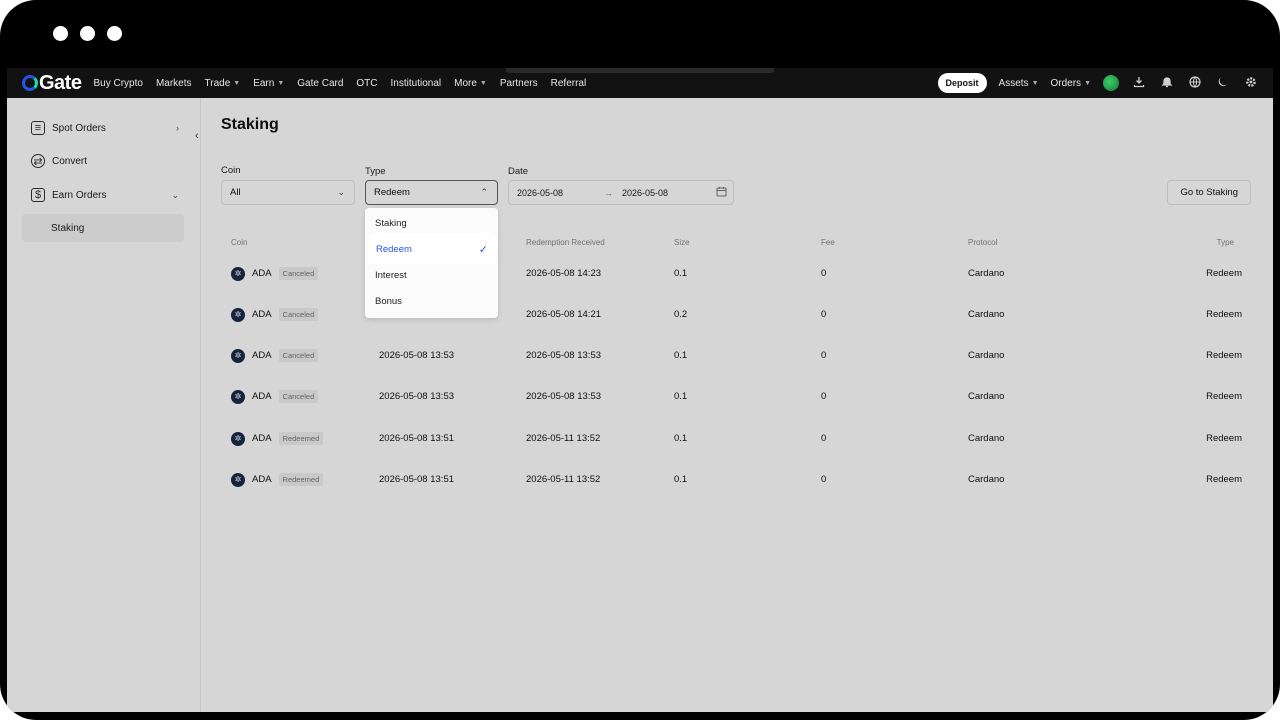  I want to click on received-cell: 2026-05-08 13:53, so click(564, 355).